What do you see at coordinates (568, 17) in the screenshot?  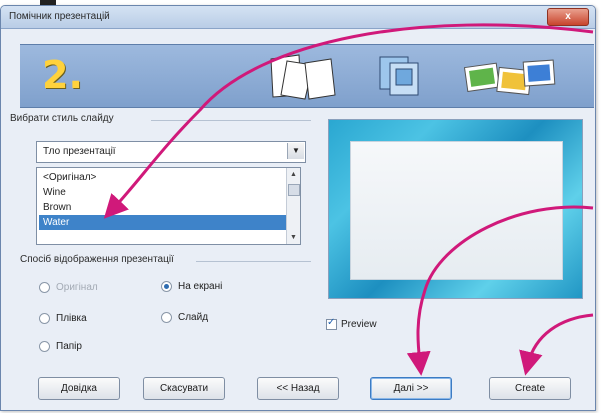 I see `close-button: x` at bounding box center [568, 17].